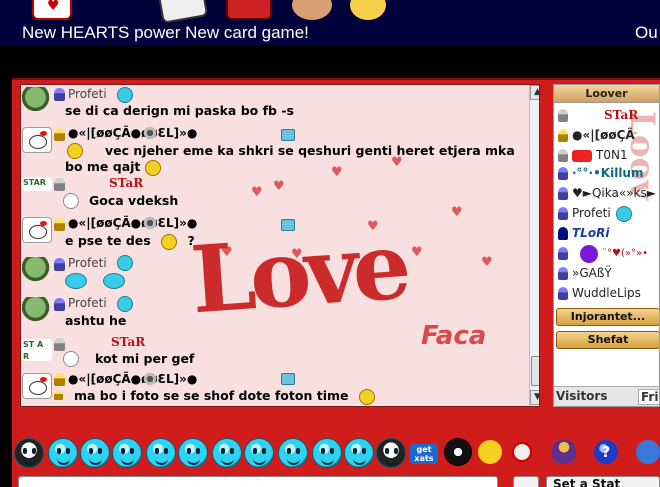  Describe the element at coordinates (227, 453) in the screenshot. I see `sad-smiley-icon` at that location.